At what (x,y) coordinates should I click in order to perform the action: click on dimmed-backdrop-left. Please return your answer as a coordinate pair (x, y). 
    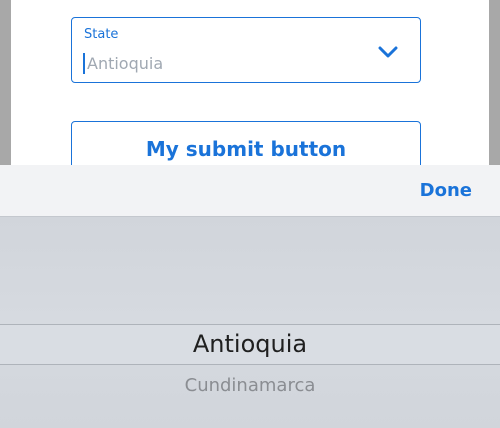
    Looking at the image, I should click on (5, 82).